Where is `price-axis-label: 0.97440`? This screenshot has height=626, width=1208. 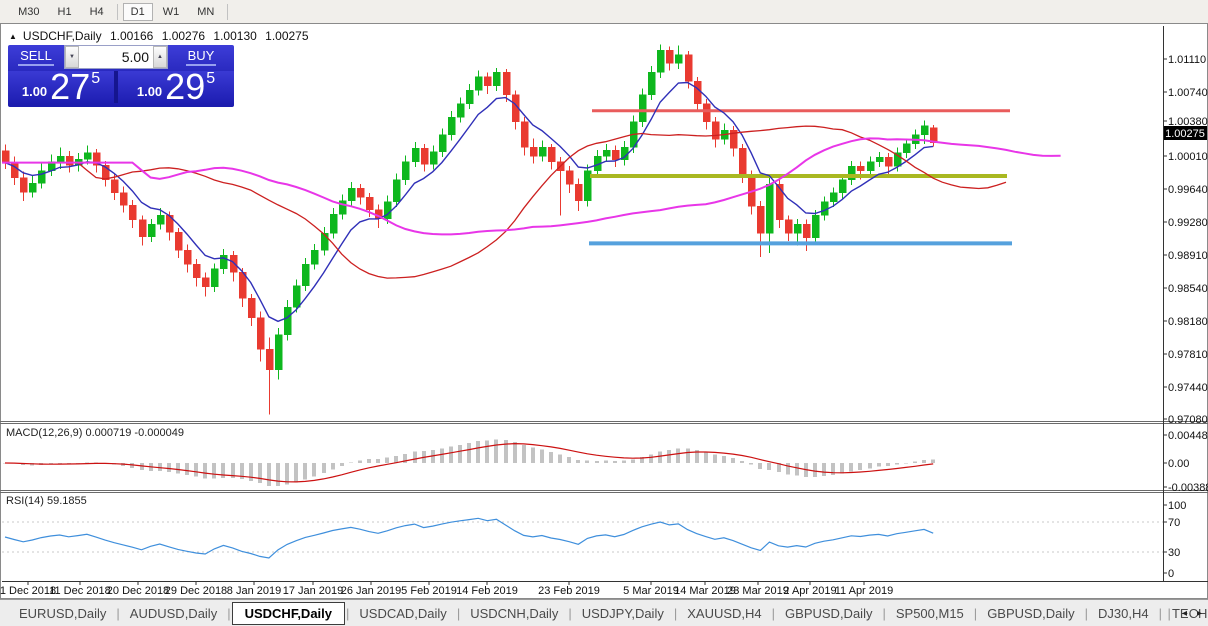
price-axis-label: 0.97440 is located at coordinates (1188, 388).